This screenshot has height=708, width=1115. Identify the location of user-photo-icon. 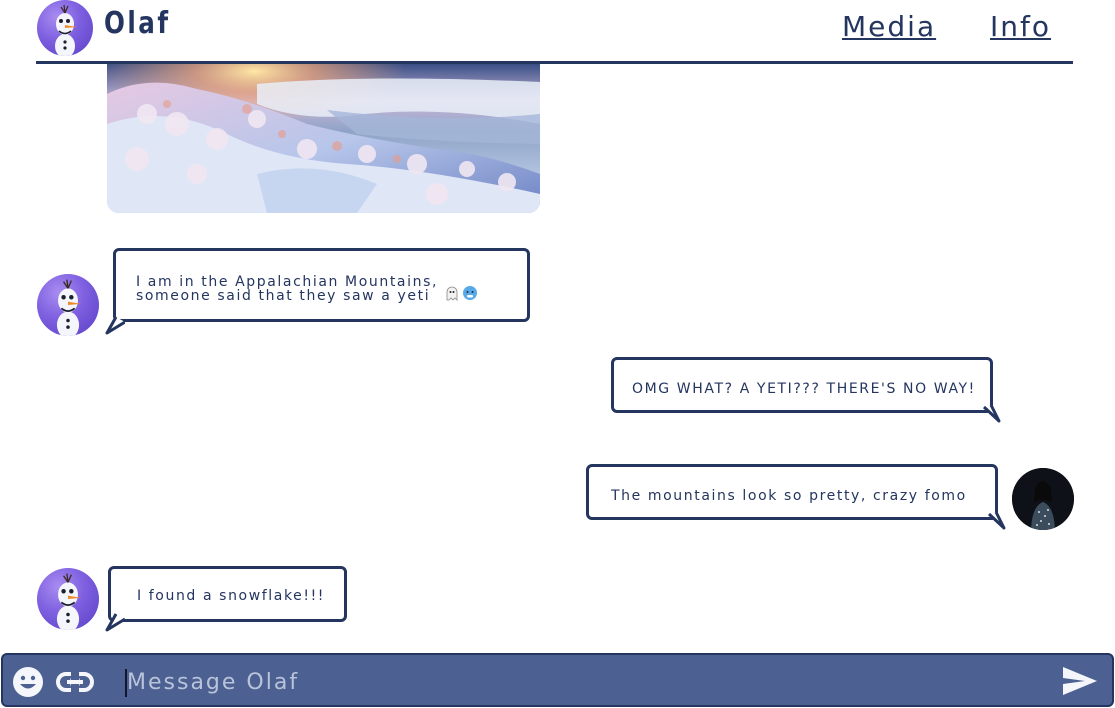
(1043, 499).